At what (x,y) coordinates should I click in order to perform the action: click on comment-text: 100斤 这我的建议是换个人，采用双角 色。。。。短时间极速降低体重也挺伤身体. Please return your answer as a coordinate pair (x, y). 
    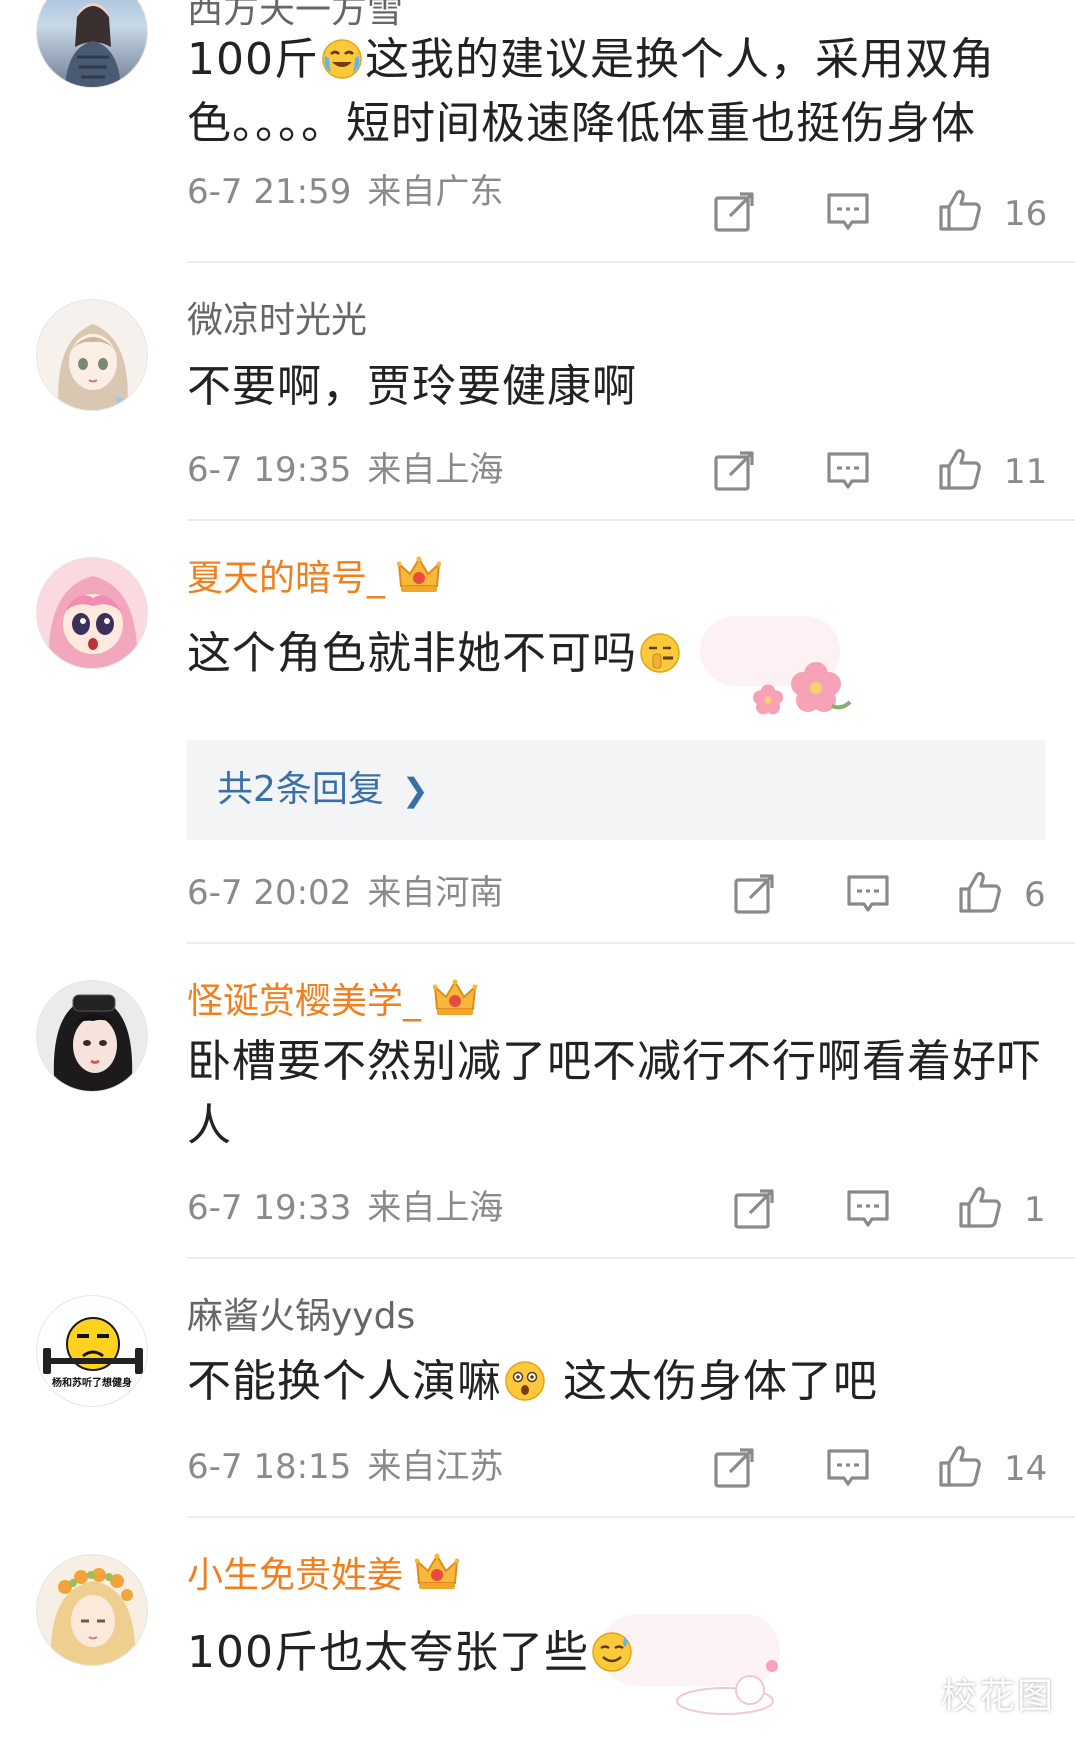
    Looking at the image, I should click on (591, 91).